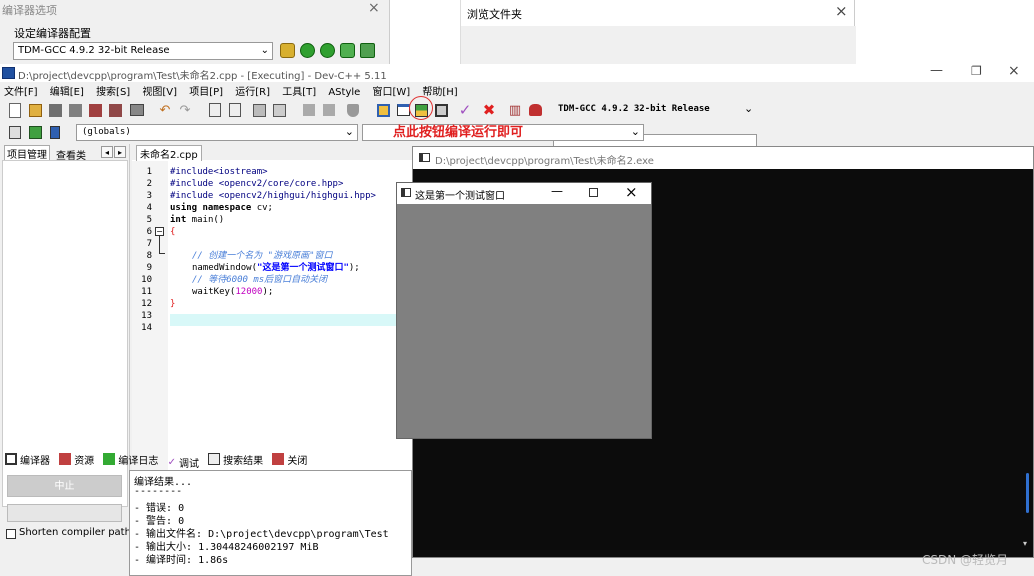 The image size is (1034, 576). I want to click on cv-title: 这是第一个测试窗口, so click(460, 196).